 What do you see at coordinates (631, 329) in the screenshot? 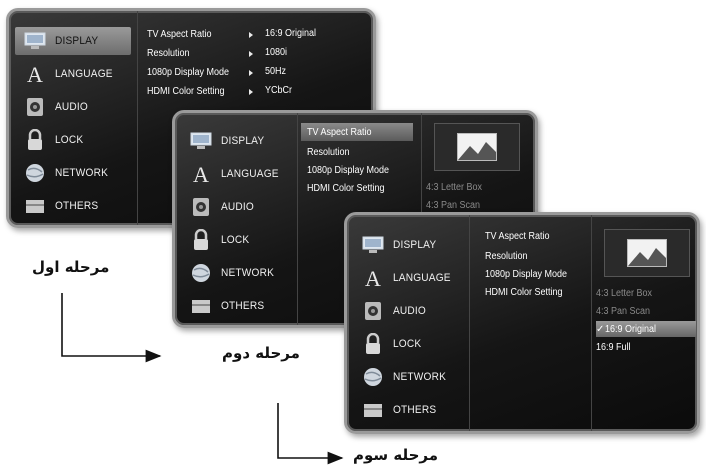
I see `aspect-option-label: 16:9 Original` at bounding box center [631, 329].